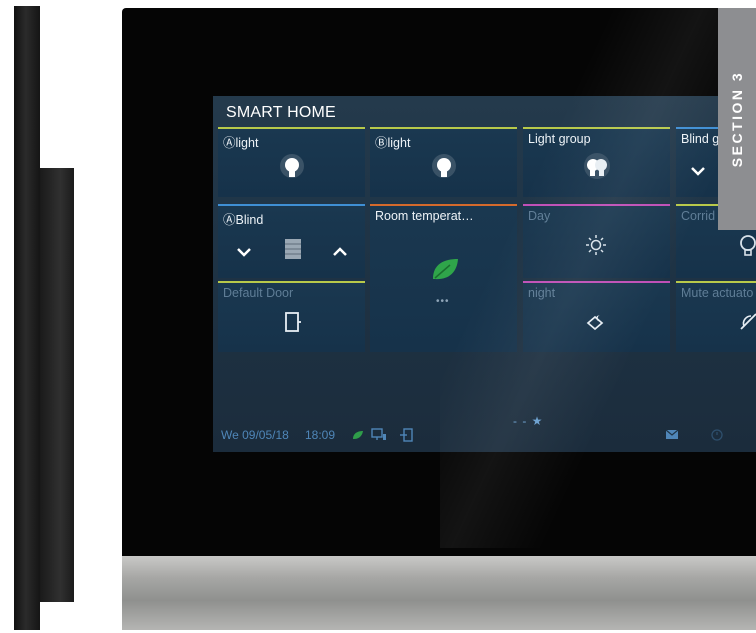 This screenshot has width=756, height=633. What do you see at coordinates (445, 269) in the screenshot?
I see `leaf-icon` at bounding box center [445, 269].